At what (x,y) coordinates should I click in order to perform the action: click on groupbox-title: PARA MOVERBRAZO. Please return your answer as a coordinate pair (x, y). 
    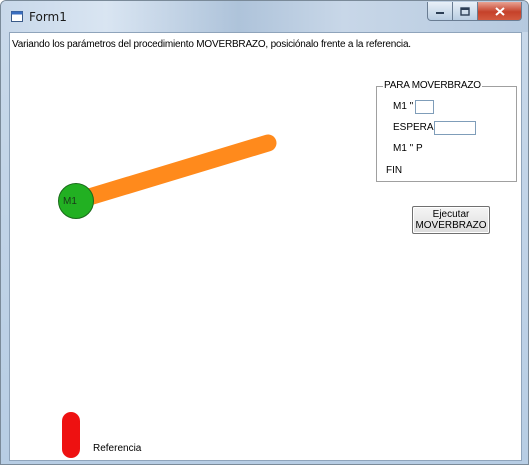
    Looking at the image, I should click on (432, 85).